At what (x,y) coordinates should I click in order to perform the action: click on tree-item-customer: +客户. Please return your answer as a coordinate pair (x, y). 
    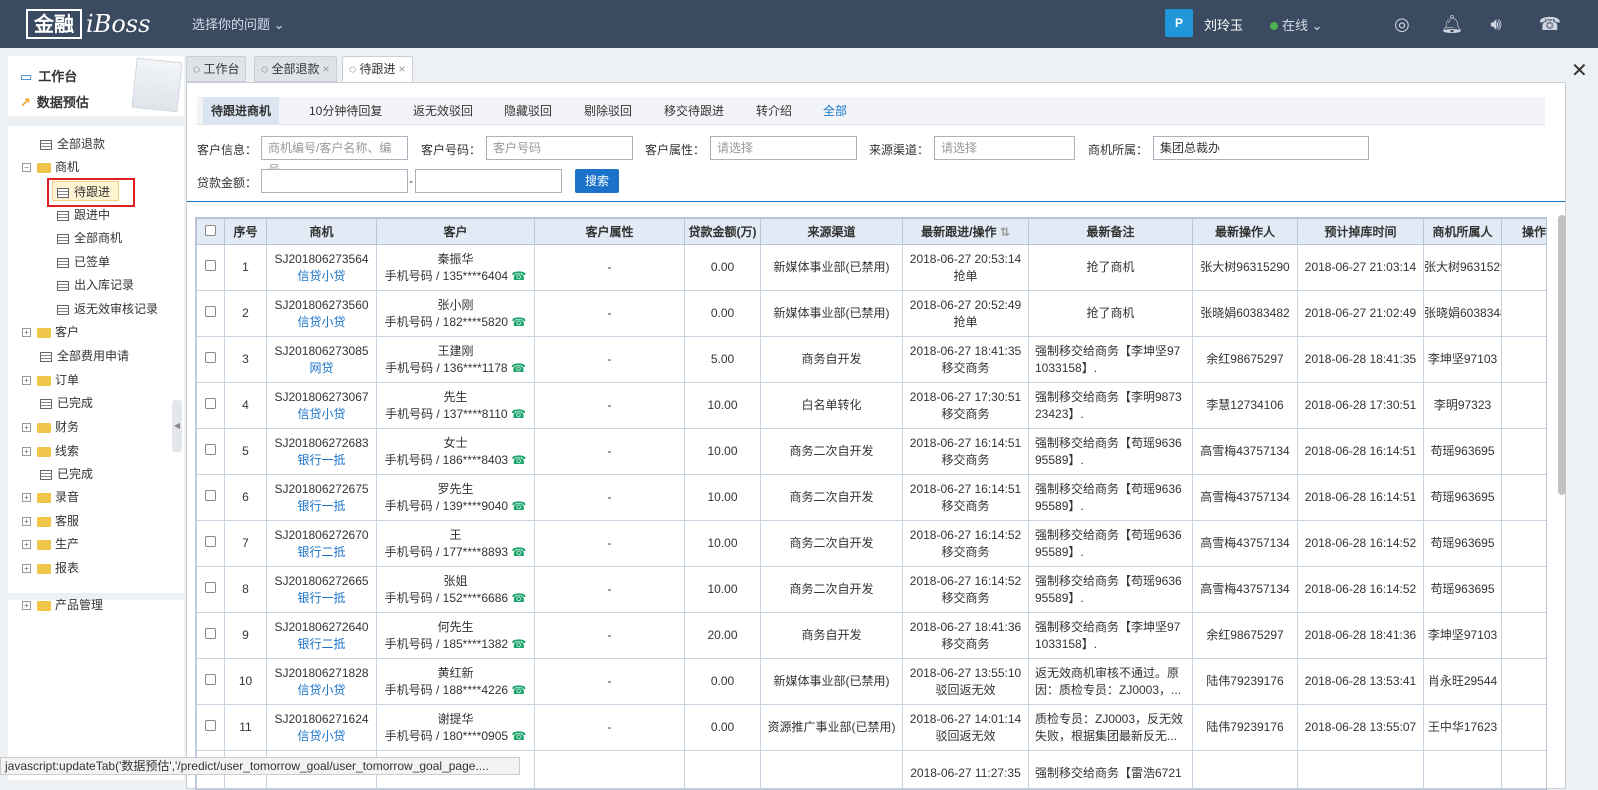
    Looking at the image, I should click on (50, 332).